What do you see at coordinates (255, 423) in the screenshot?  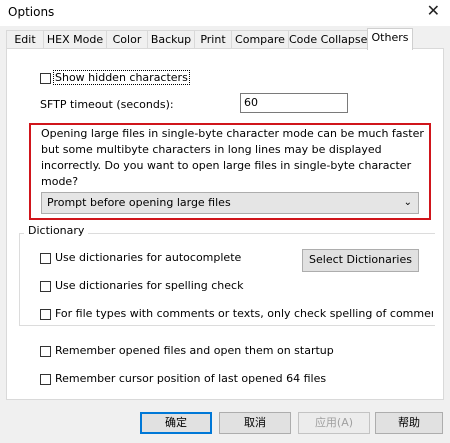 I see `cancel-button: 取消` at bounding box center [255, 423].